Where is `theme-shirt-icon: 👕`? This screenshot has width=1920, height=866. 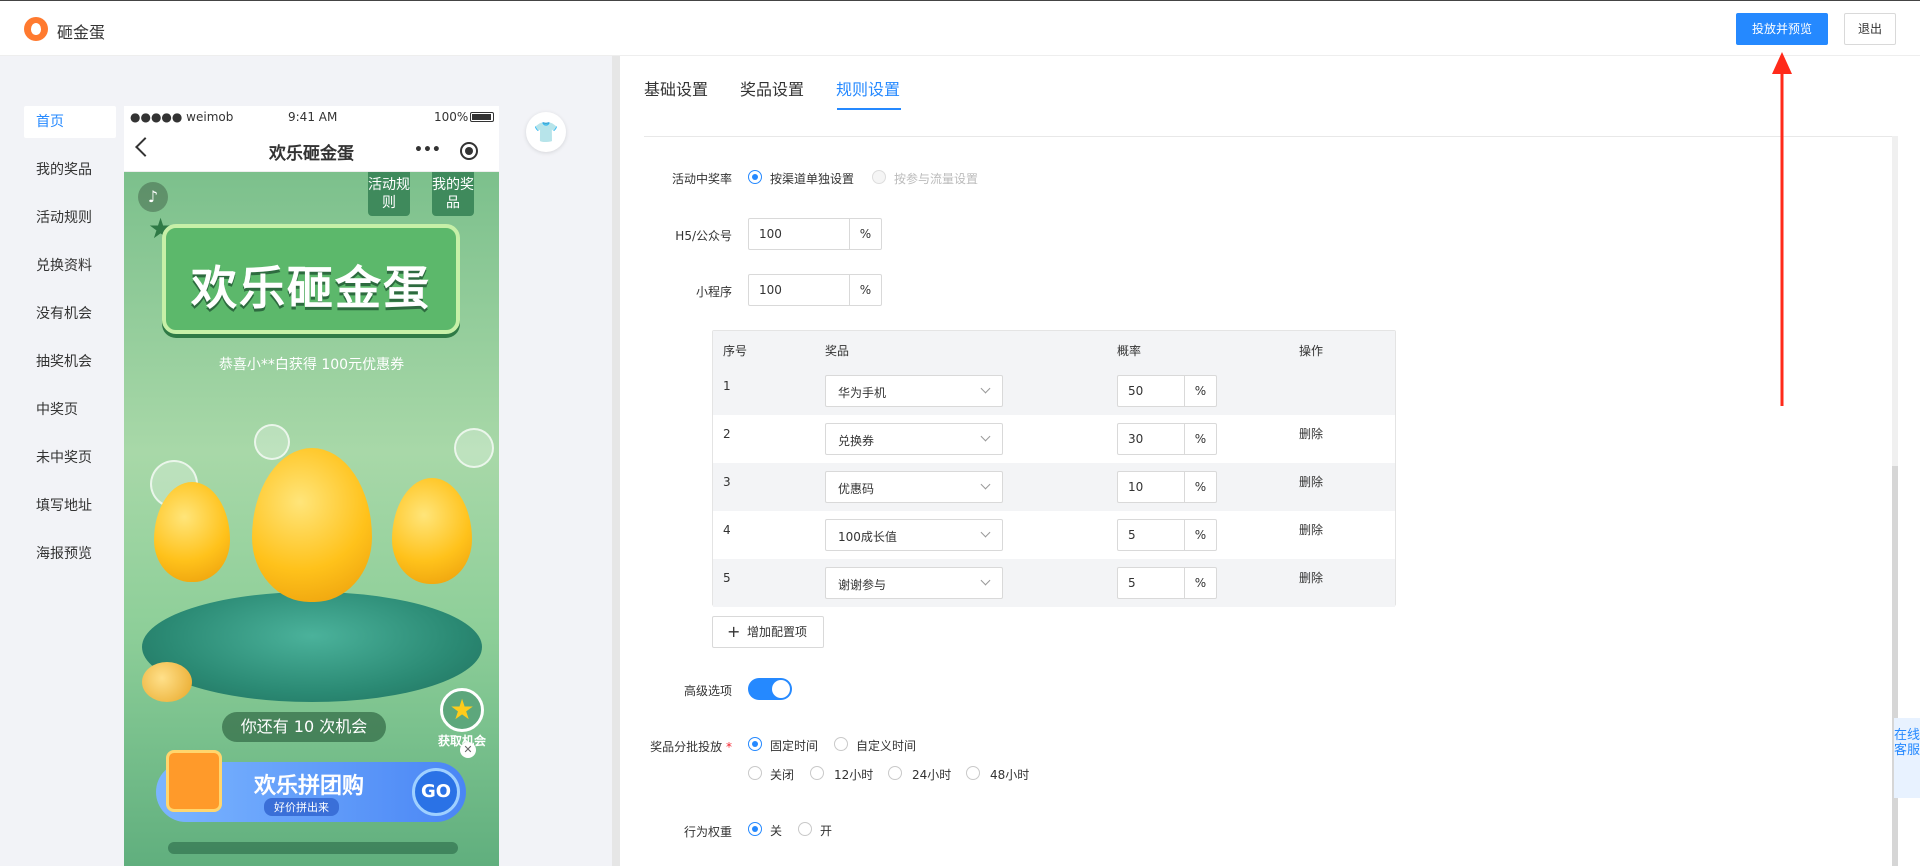
theme-shirt-icon: 👕 is located at coordinates (546, 132).